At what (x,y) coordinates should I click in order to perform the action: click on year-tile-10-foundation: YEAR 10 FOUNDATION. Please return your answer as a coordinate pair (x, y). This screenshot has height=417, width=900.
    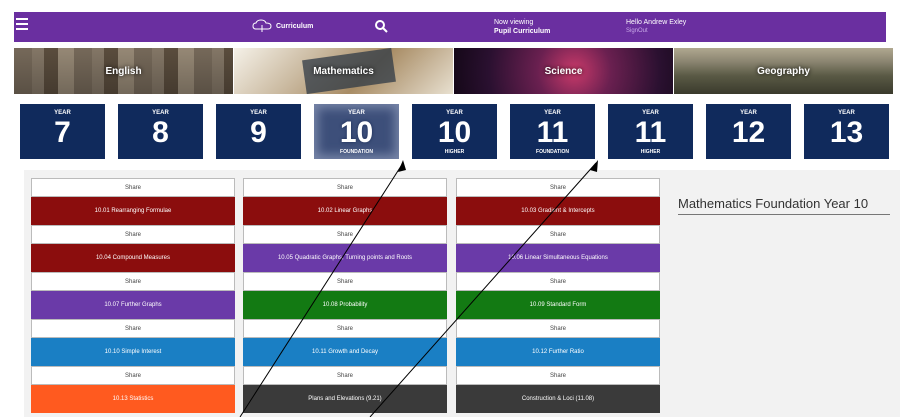
    Looking at the image, I should click on (356, 131).